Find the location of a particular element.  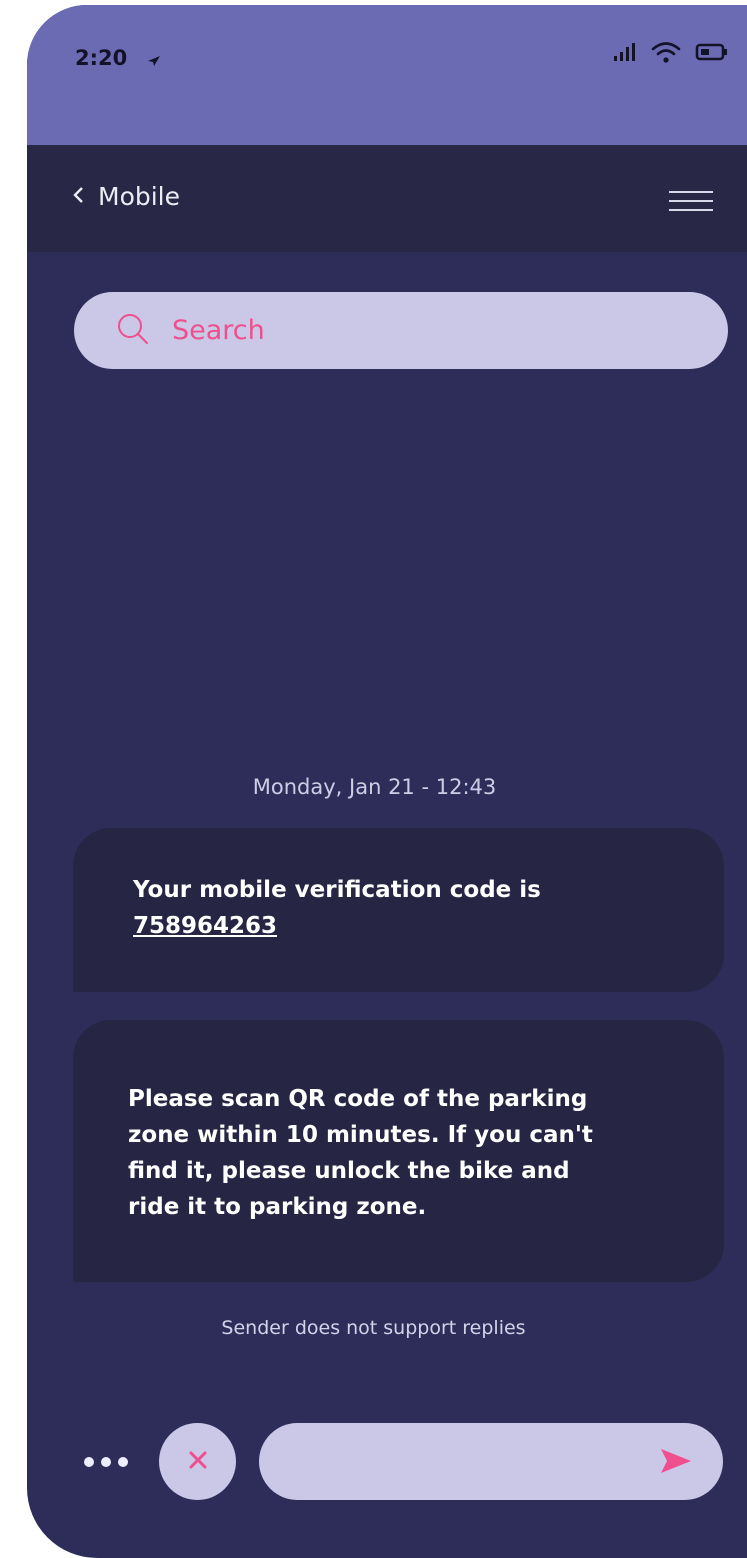

status-time: 2:20 is located at coordinates (101, 58).